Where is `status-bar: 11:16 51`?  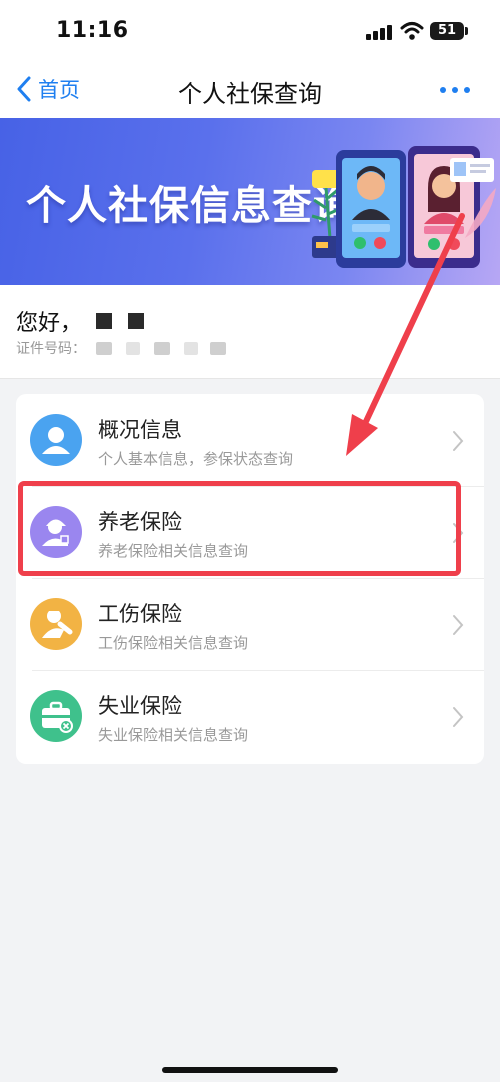
status-bar: 11:16 51 is located at coordinates (250, 31).